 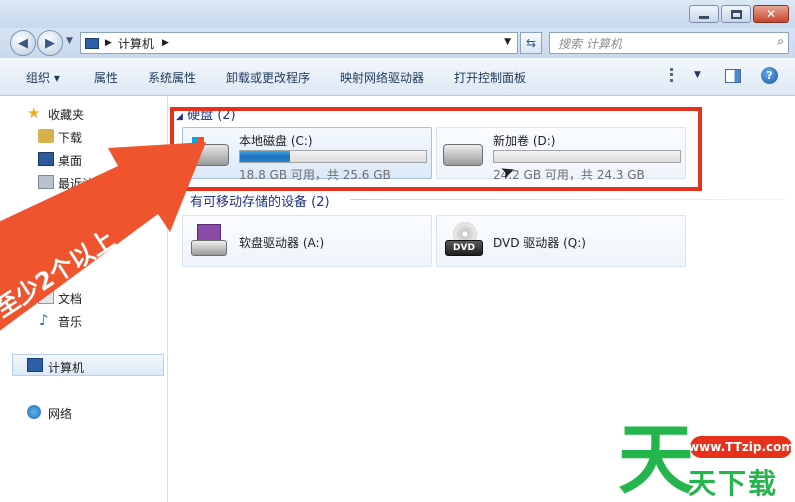 I want to click on libraries-icon, so click(x=35, y=228).